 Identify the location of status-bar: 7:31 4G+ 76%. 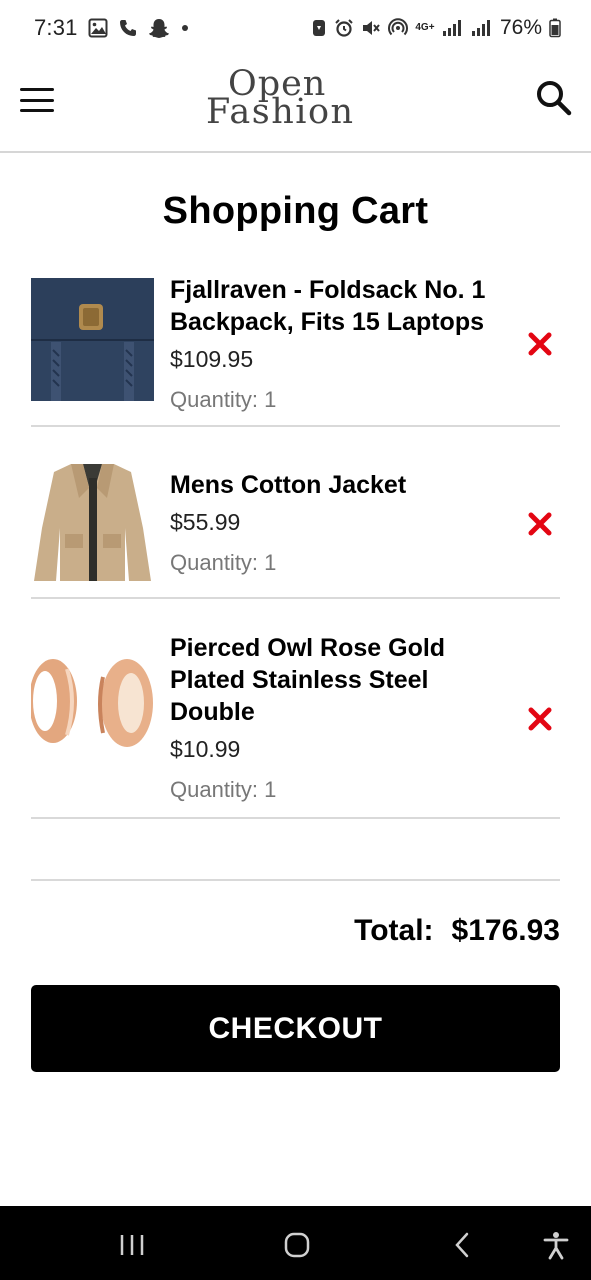
(295, 28).